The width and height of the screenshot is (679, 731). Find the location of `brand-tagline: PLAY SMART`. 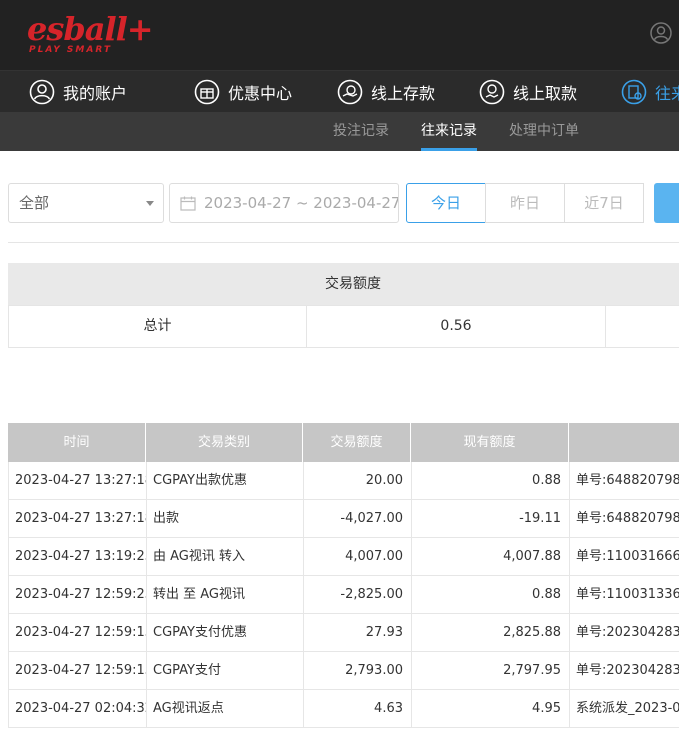

brand-tagline: PLAY SMART is located at coordinates (70, 50).